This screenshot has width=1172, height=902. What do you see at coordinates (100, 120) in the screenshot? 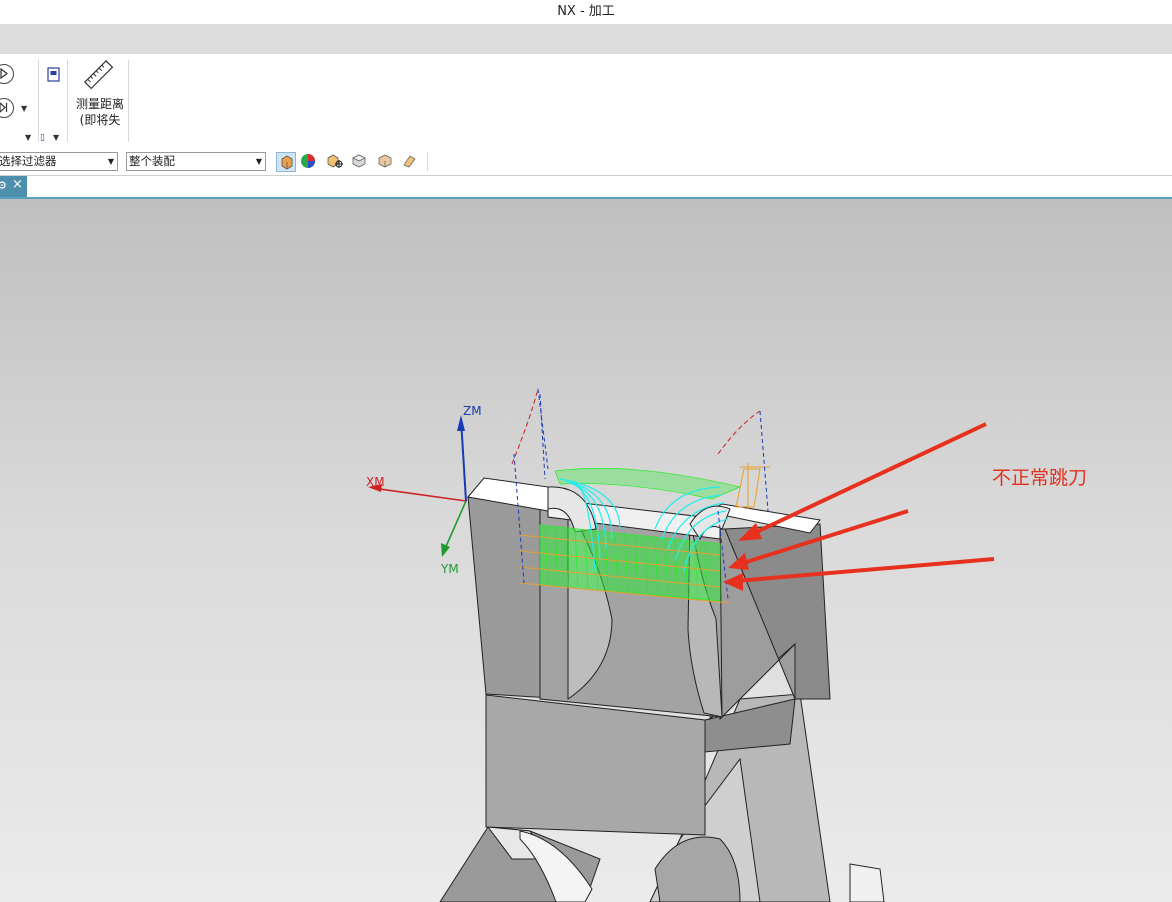
I see `measure-label-line2: (即将失` at bounding box center [100, 120].